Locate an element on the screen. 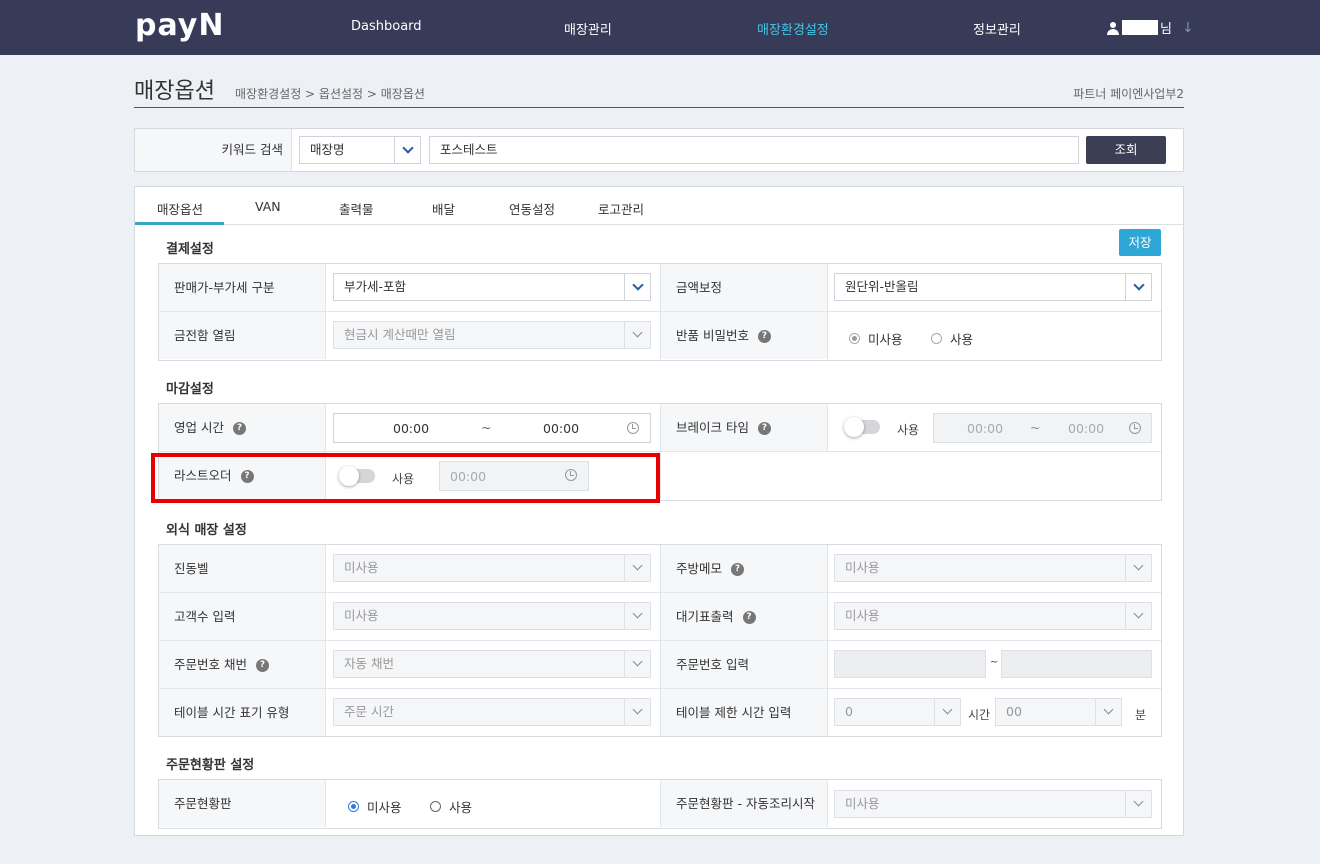  user-icon is located at coordinates (1113, 28).